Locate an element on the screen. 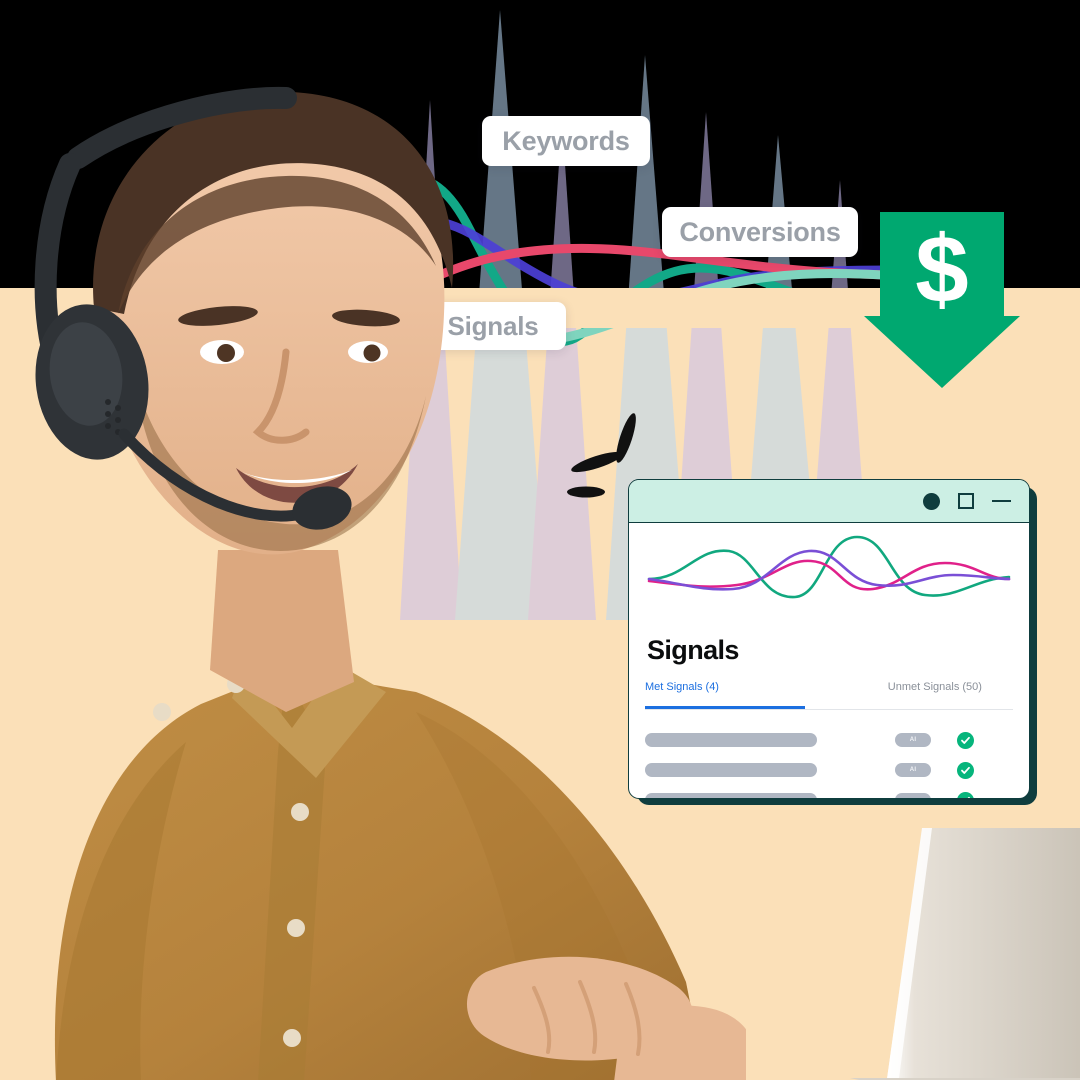 The image size is (1080, 1080). money-down-arrow-badge: $ is located at coordinates (942, 300).